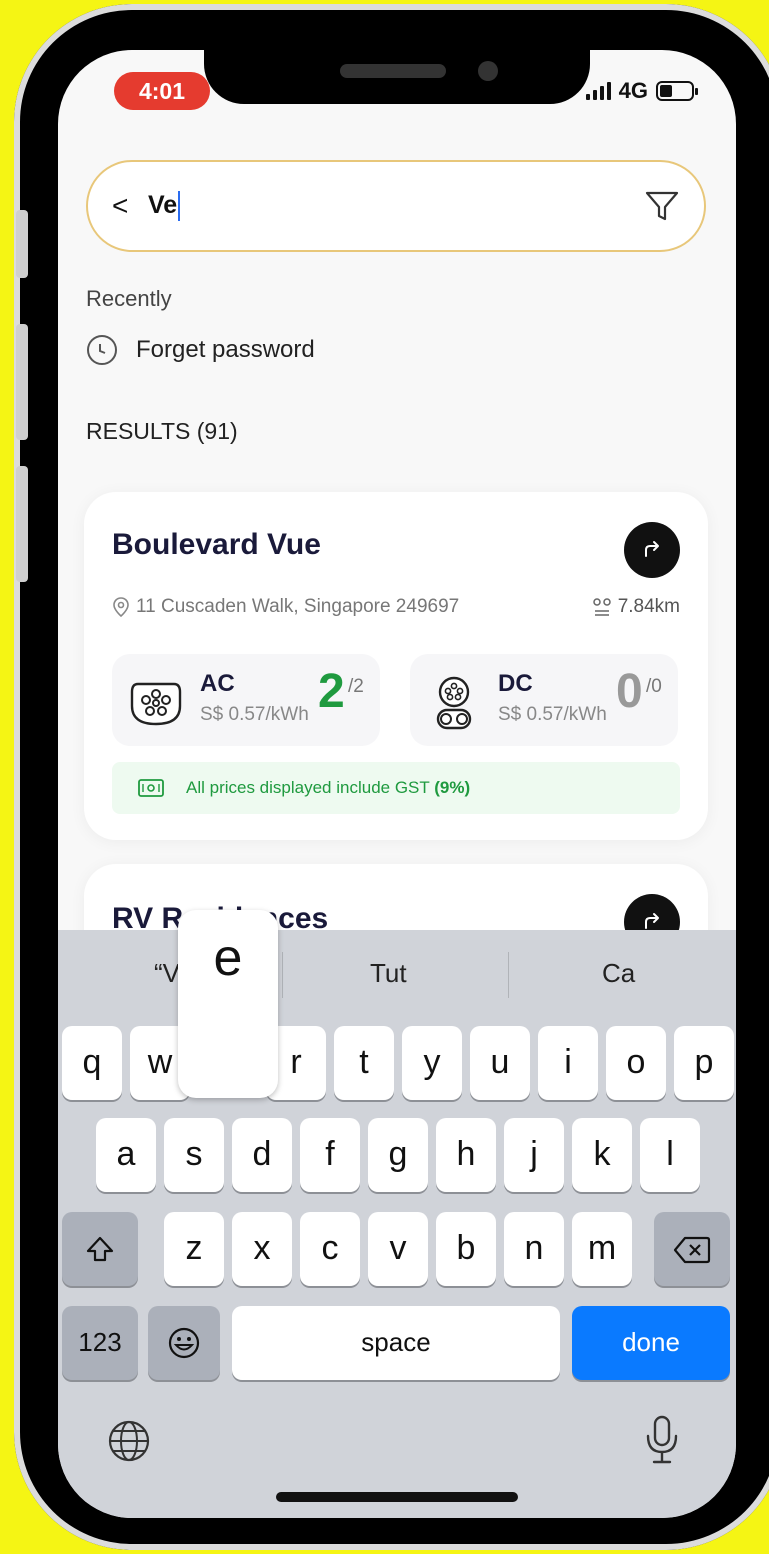 Image resolution: width=769 pixels, height=1554 pixels. I want to click on home-indicator, so click(397, 1497).